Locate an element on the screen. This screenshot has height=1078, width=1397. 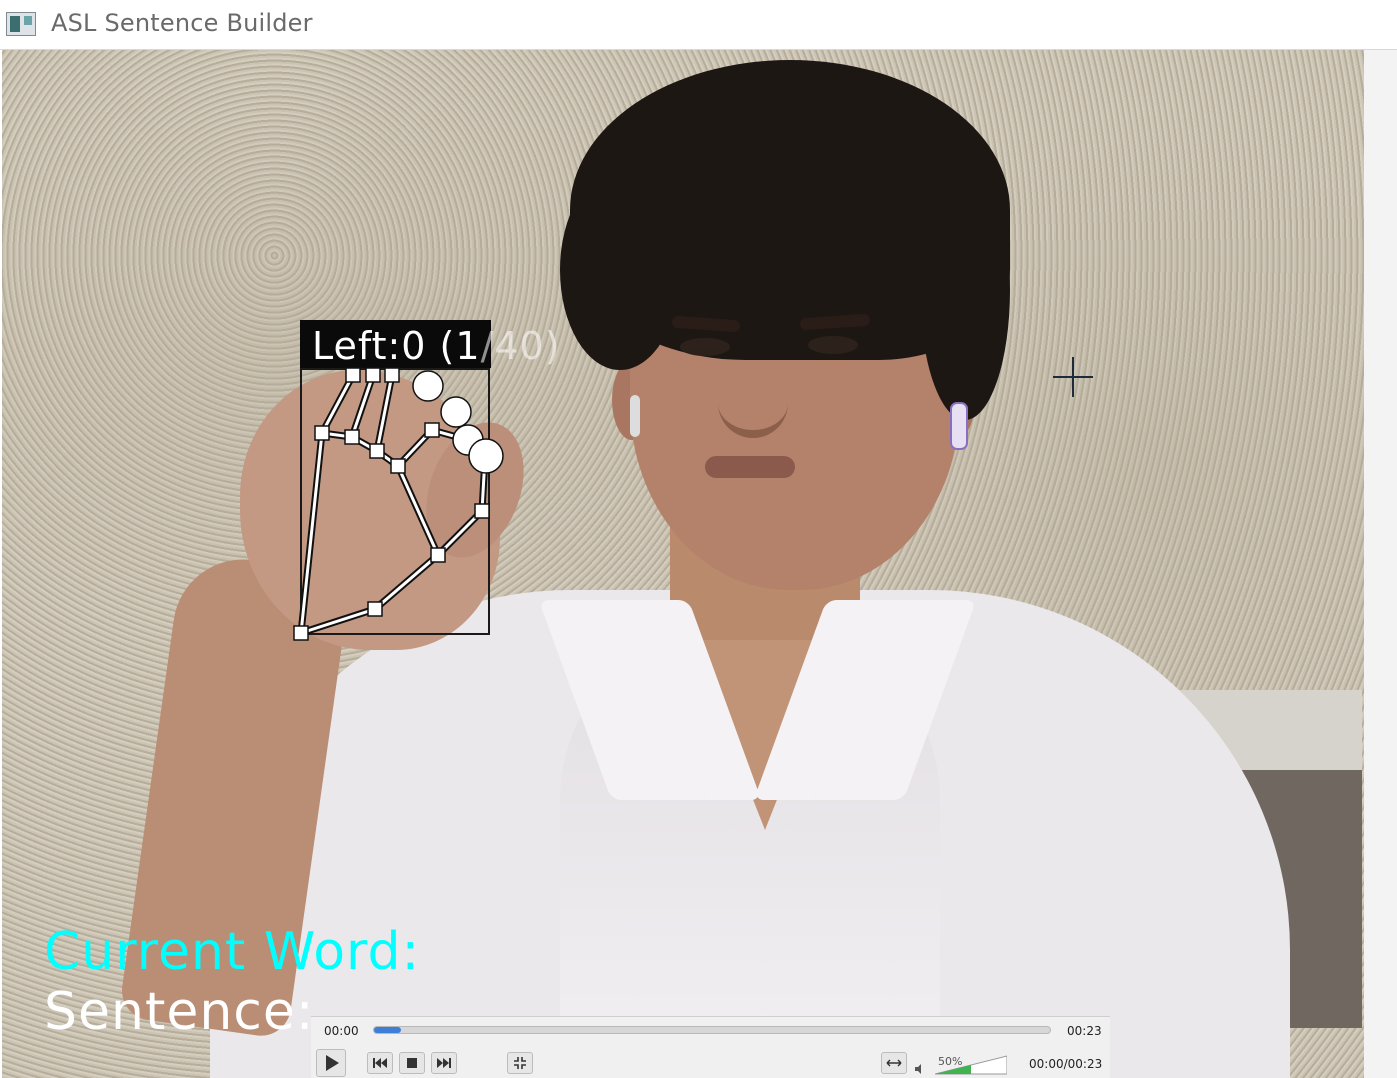
crosshair-cursor is located at coordinates (1073, 377).